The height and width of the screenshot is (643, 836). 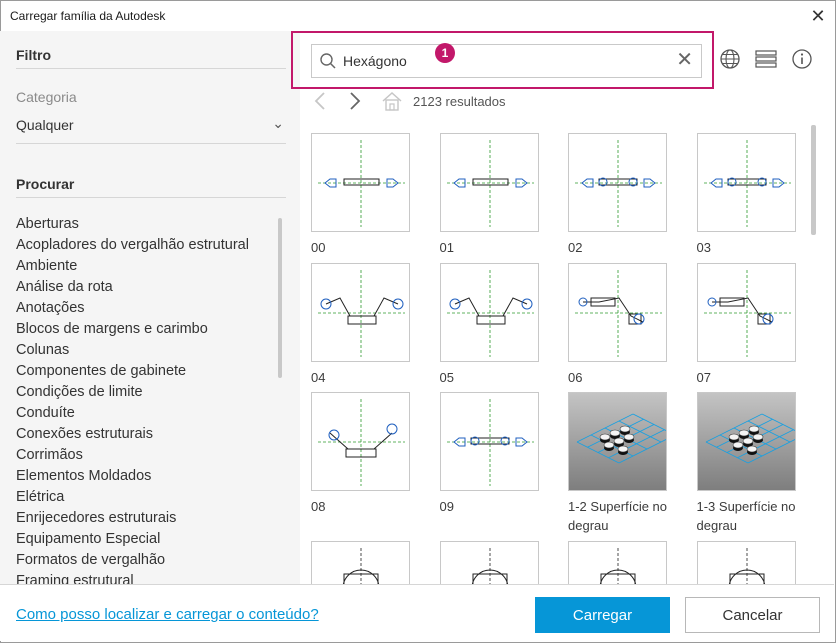 What do you see at coordinates (147, 560) in the screenshot?
I see `browse-item: Formatos de vergalhão` at bounding box center [147, 560].